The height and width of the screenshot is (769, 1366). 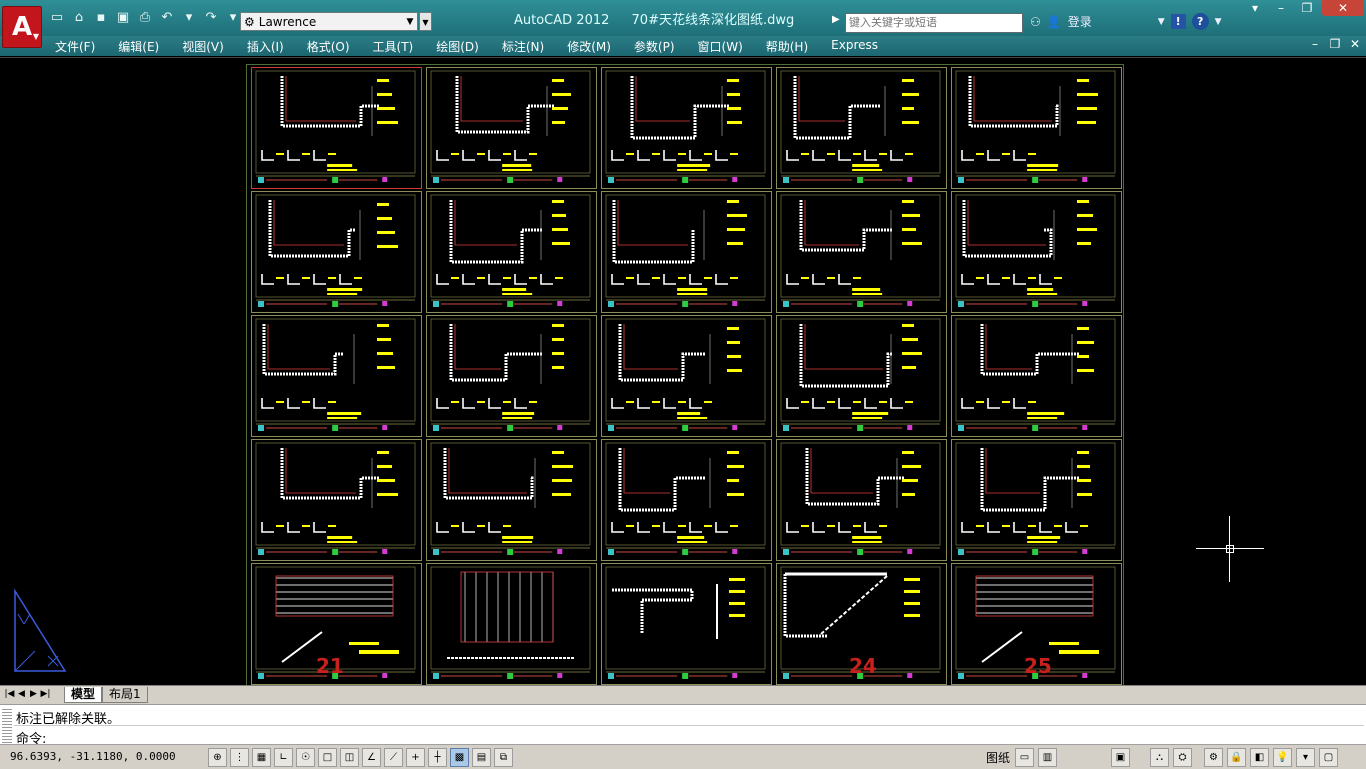 I want to click on workspace-switch-icon: ⚙, so click(x=1213, y=757).